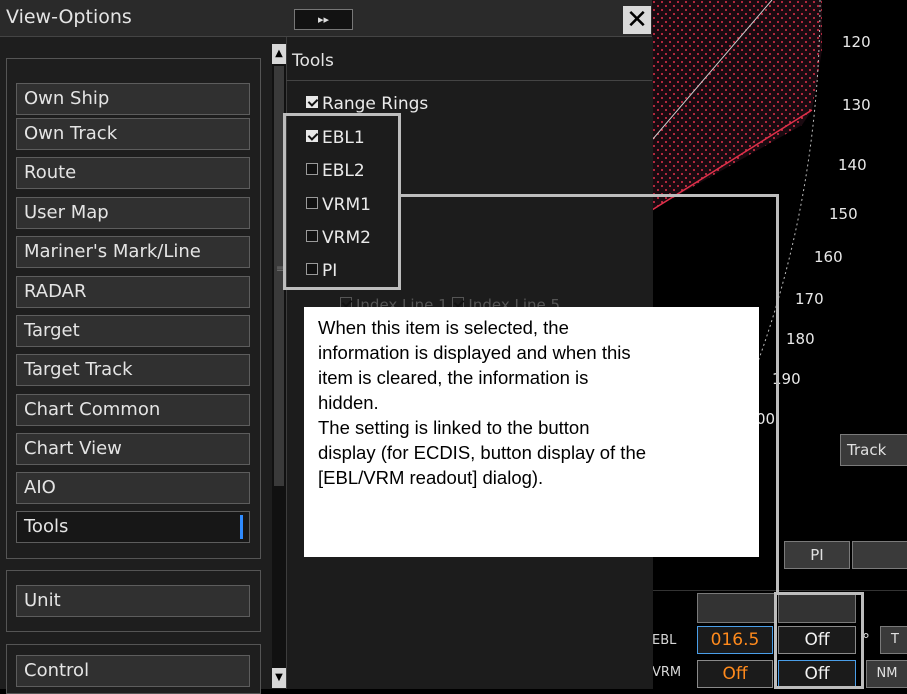 The image size is (907, 694). Describe the element at coordinates (819, 640) in the screenshot. I see `highlight-box-readout` at that location.